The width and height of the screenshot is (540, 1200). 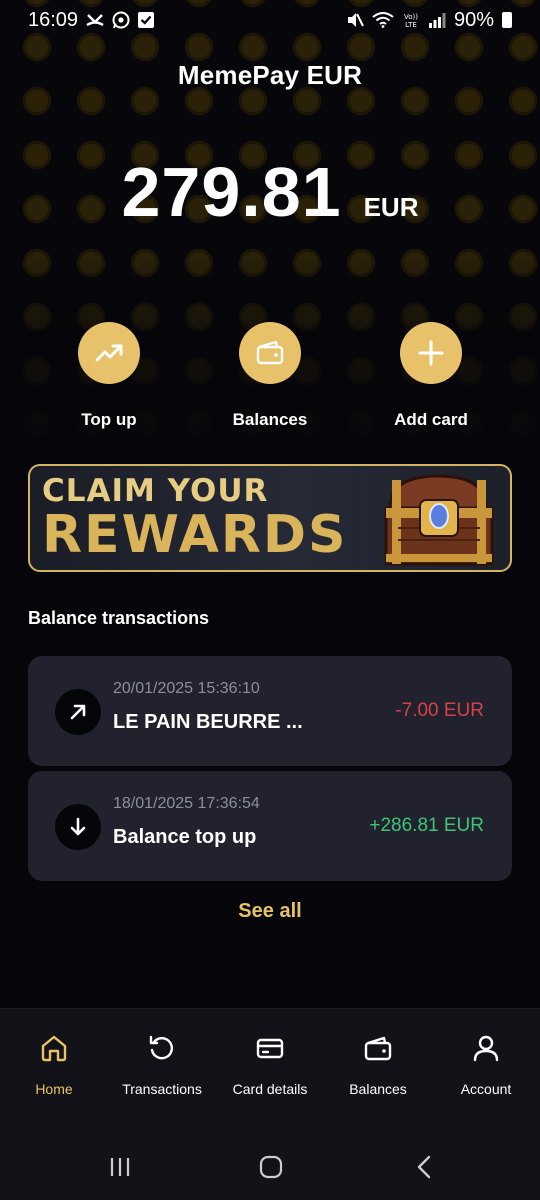 I want to click on history-icon, so click(x=161, y=1047).